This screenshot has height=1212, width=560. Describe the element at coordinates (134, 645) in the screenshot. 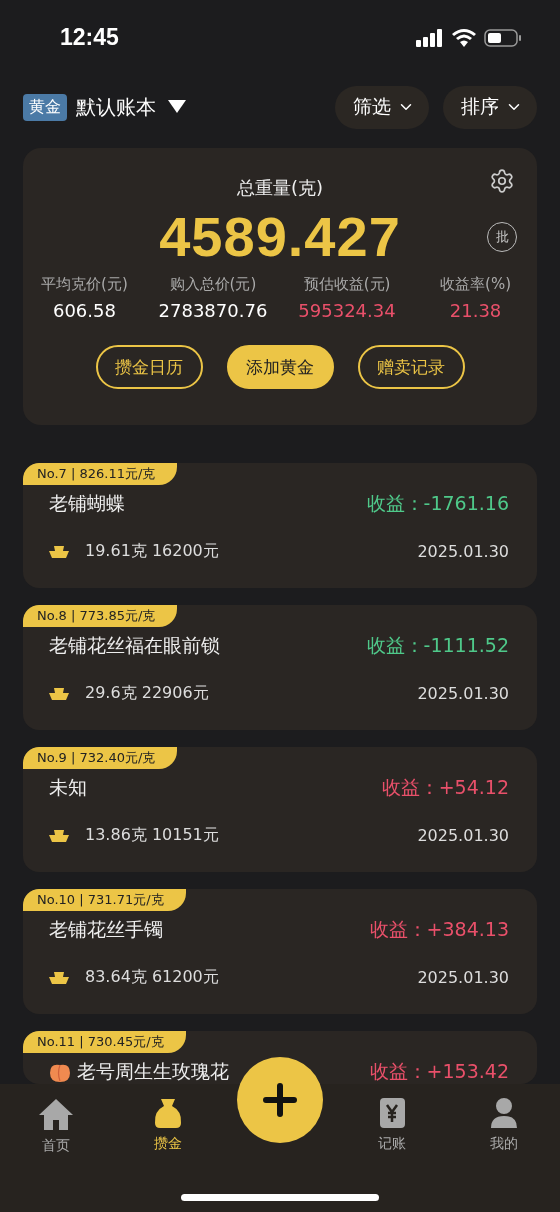

I see `item-name: 老铺花丝福在眼前锁` at that location.